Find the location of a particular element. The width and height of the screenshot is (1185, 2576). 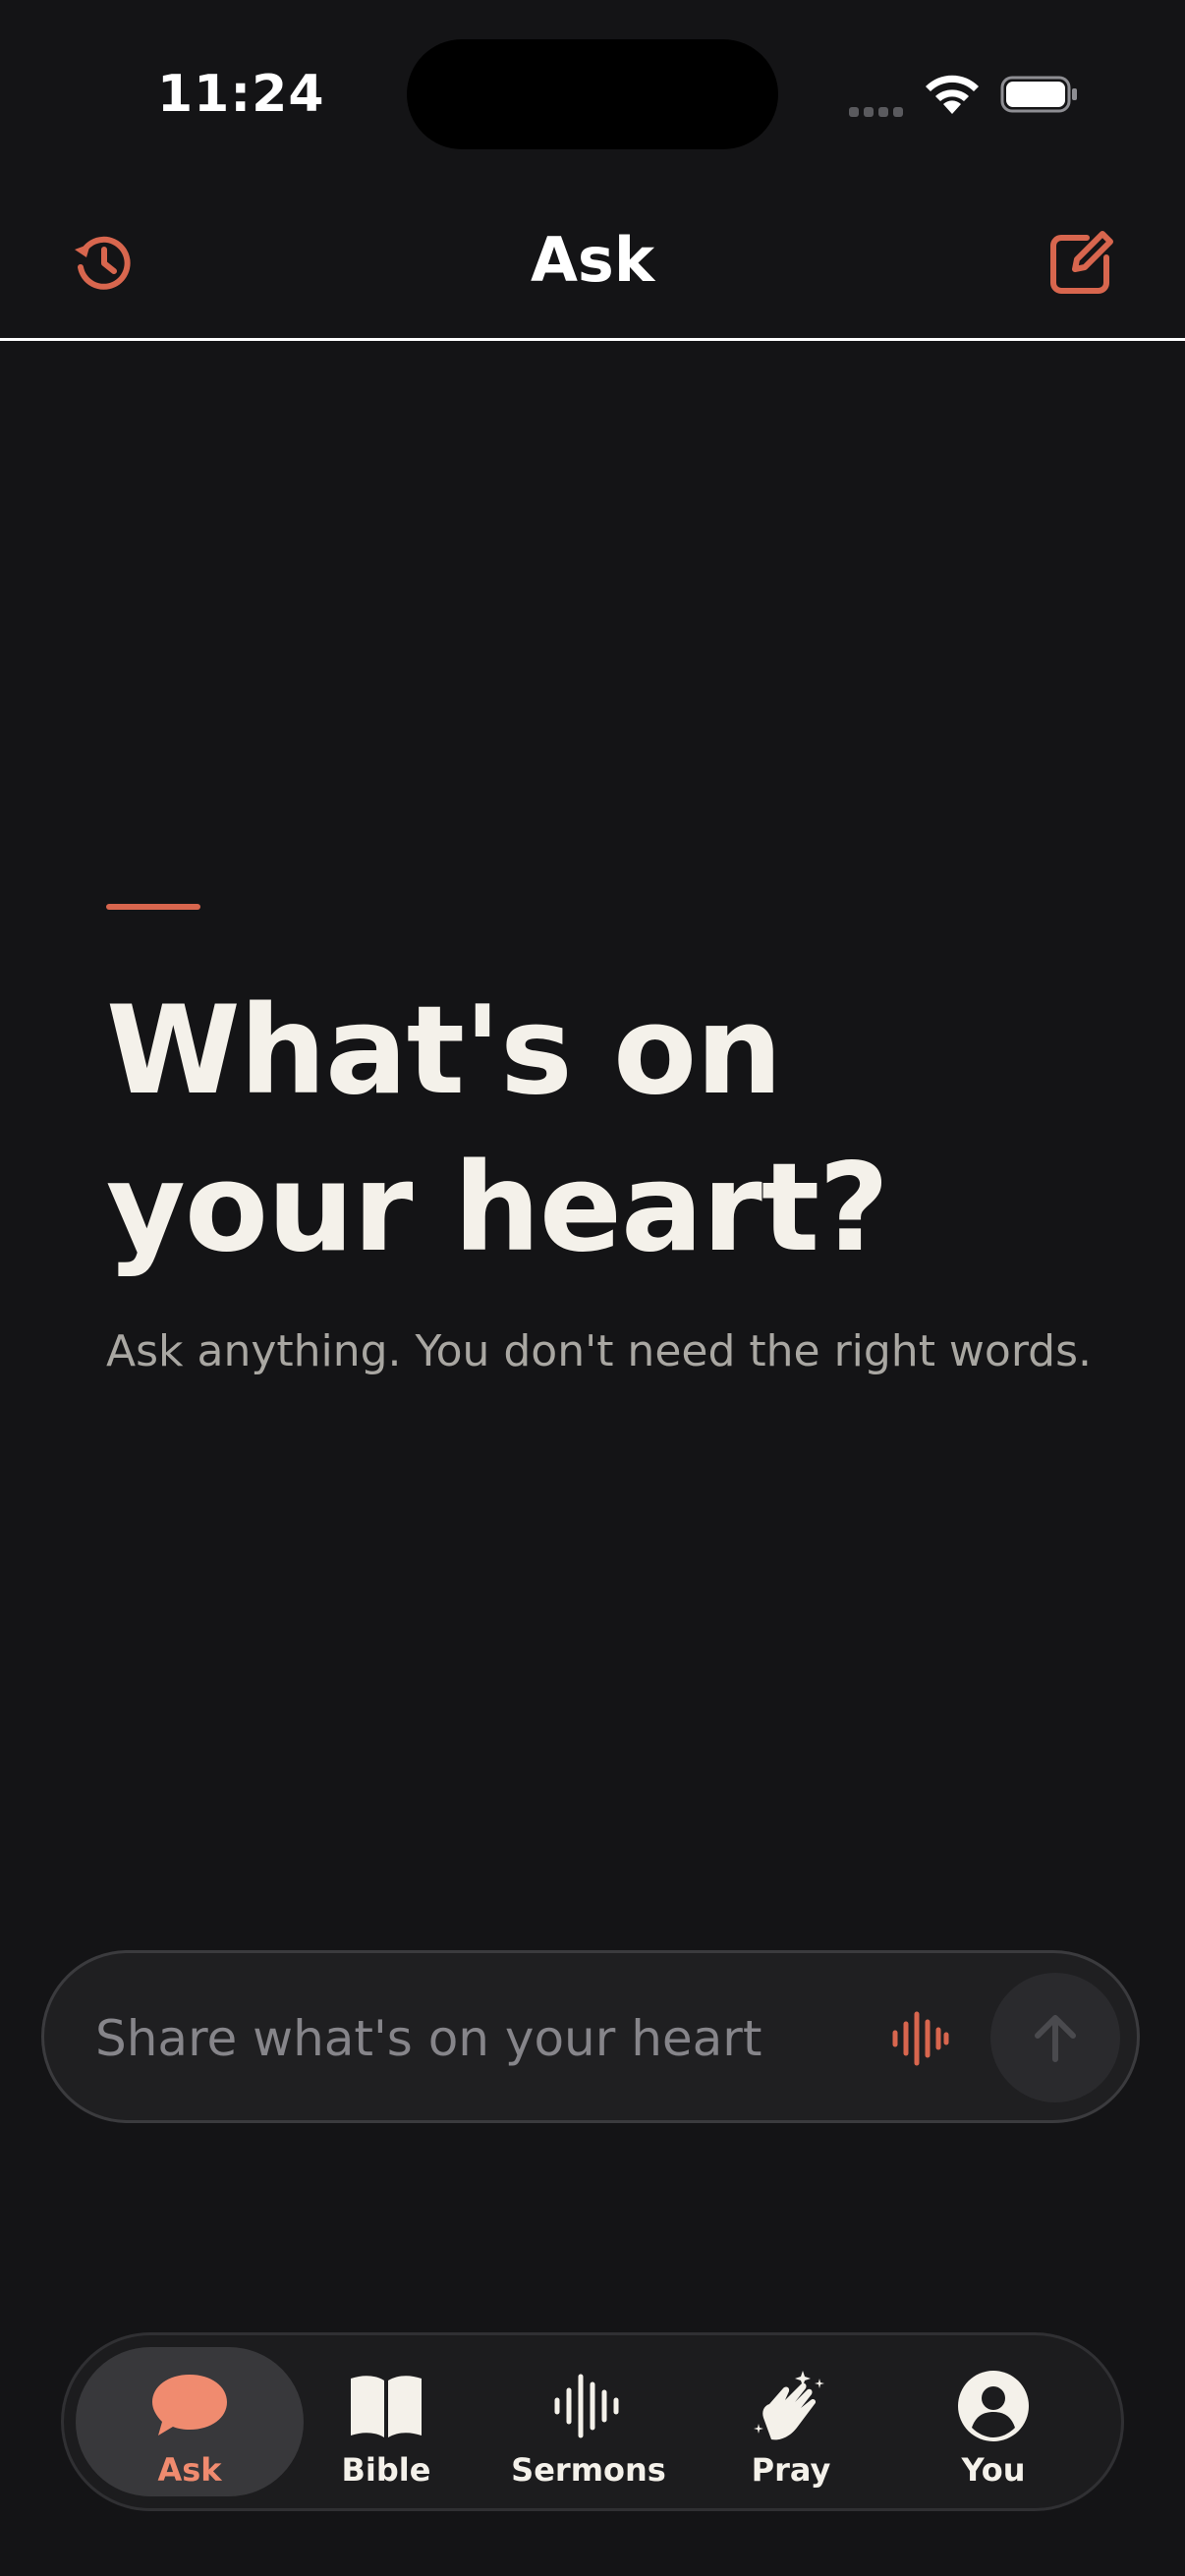

tab-bar: Ask Bible Sermons Pray You is located at coordinates (592, 2421).